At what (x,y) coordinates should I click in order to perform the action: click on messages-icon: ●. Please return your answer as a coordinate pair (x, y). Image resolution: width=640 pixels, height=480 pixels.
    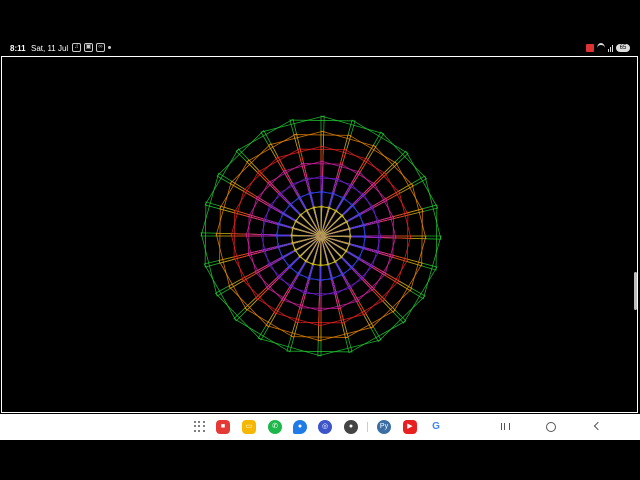
    Looking at the image, I should click on (300, 427).